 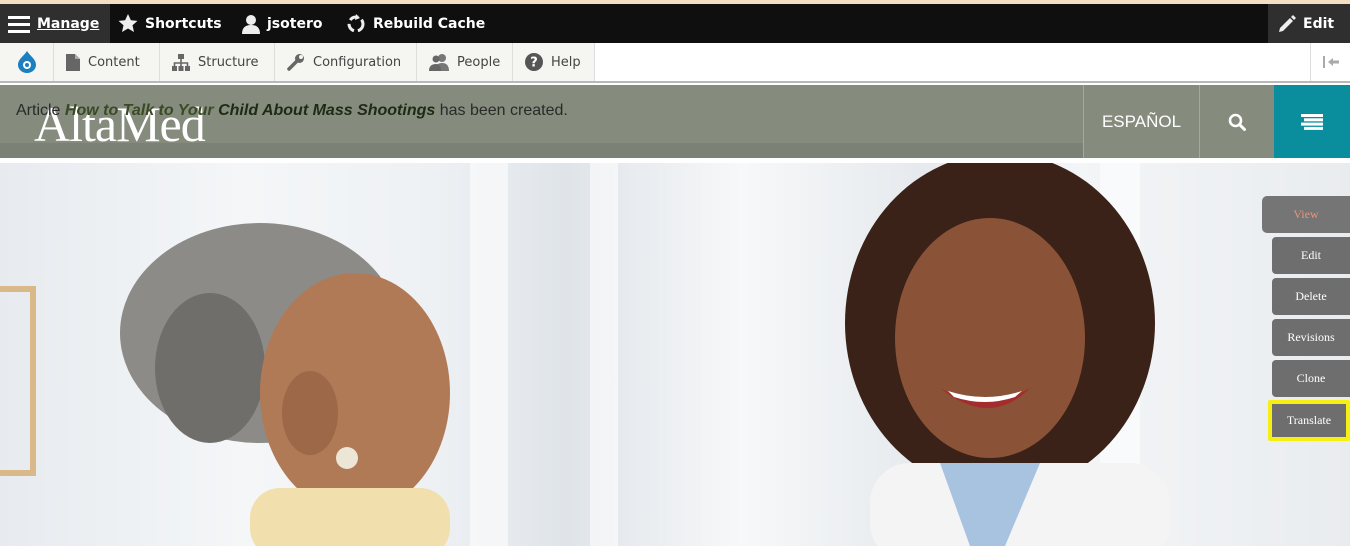 I want to click on tray-item-help: ? Help, so click(x=554, y=62).